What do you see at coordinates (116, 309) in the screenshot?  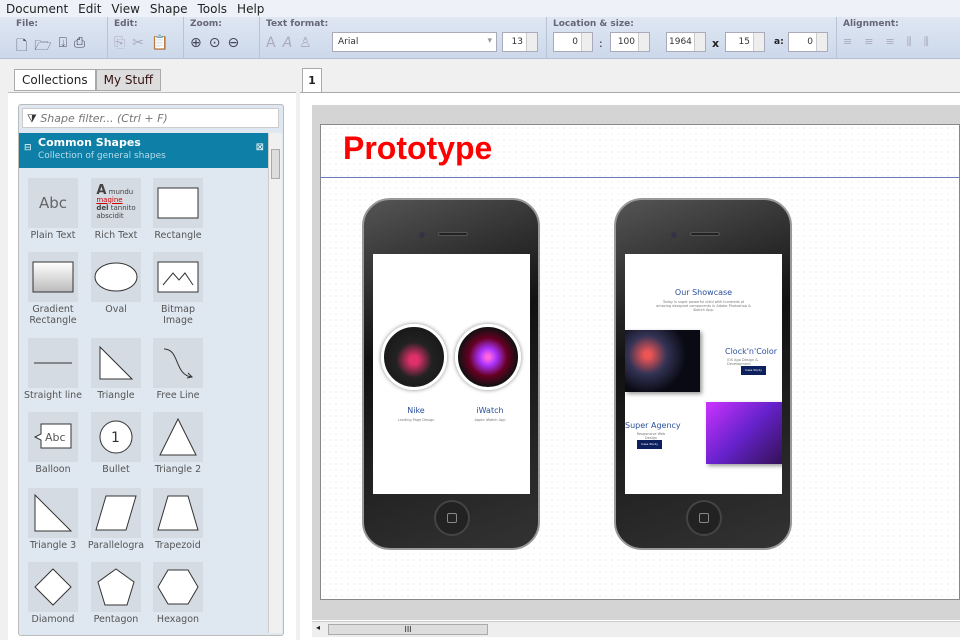 I see `shape-label: Oval` at bounding box center [116, 309].